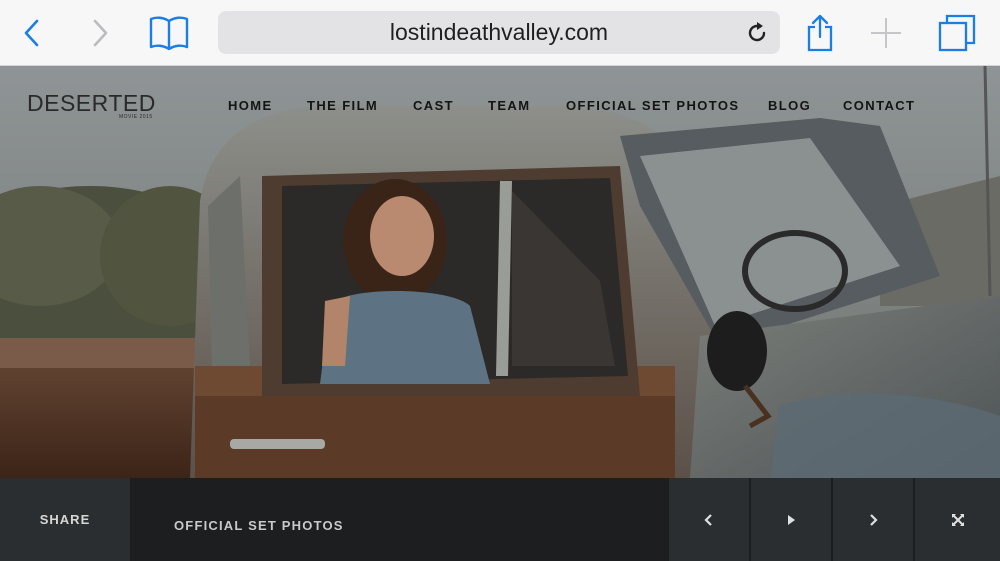  I want to click on prev-button, so click(709, 519).